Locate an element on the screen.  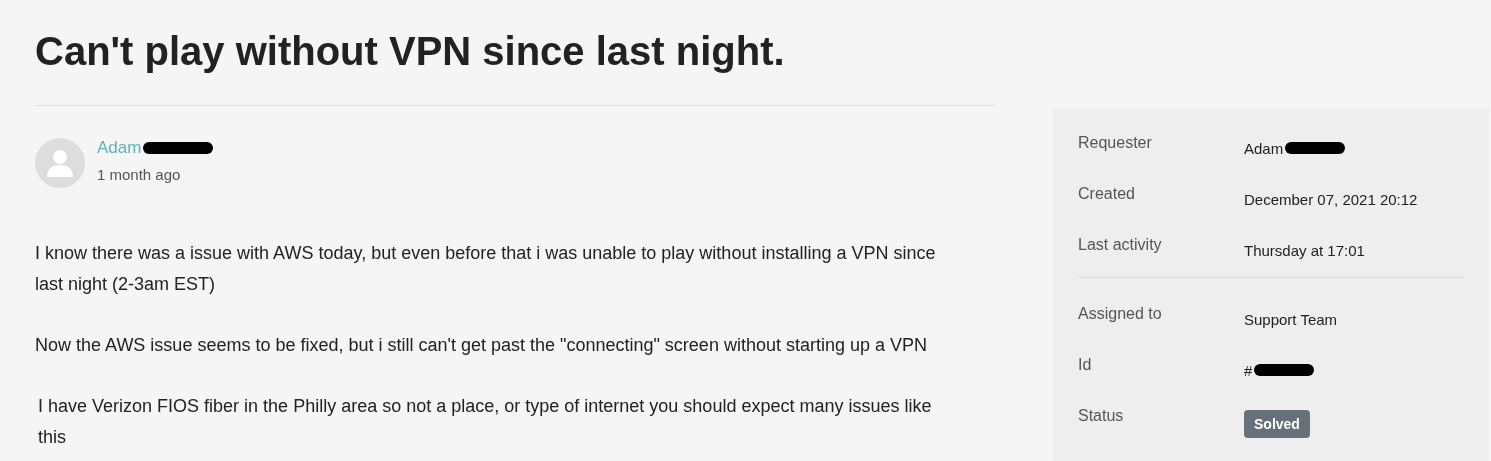
detail-label: Assigned to is located at coordinates (1120, 314).